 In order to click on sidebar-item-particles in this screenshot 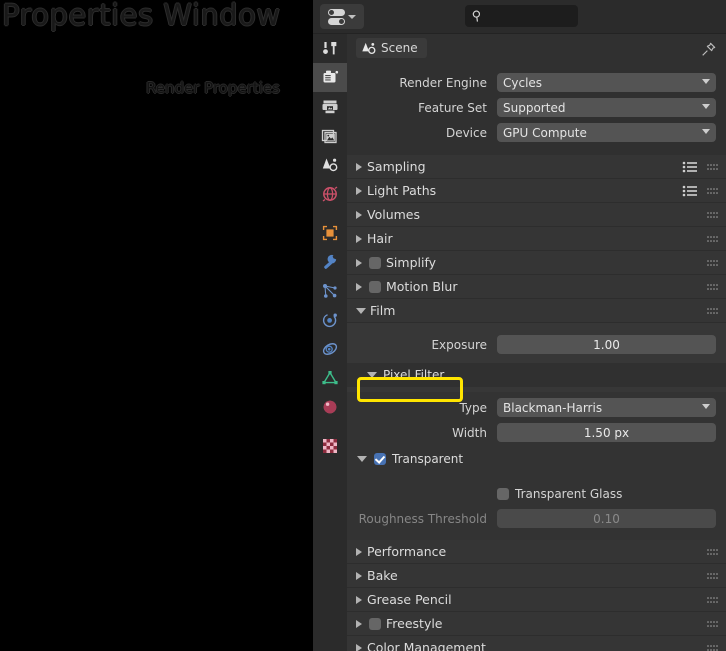, I will do `click(330, 290)`.